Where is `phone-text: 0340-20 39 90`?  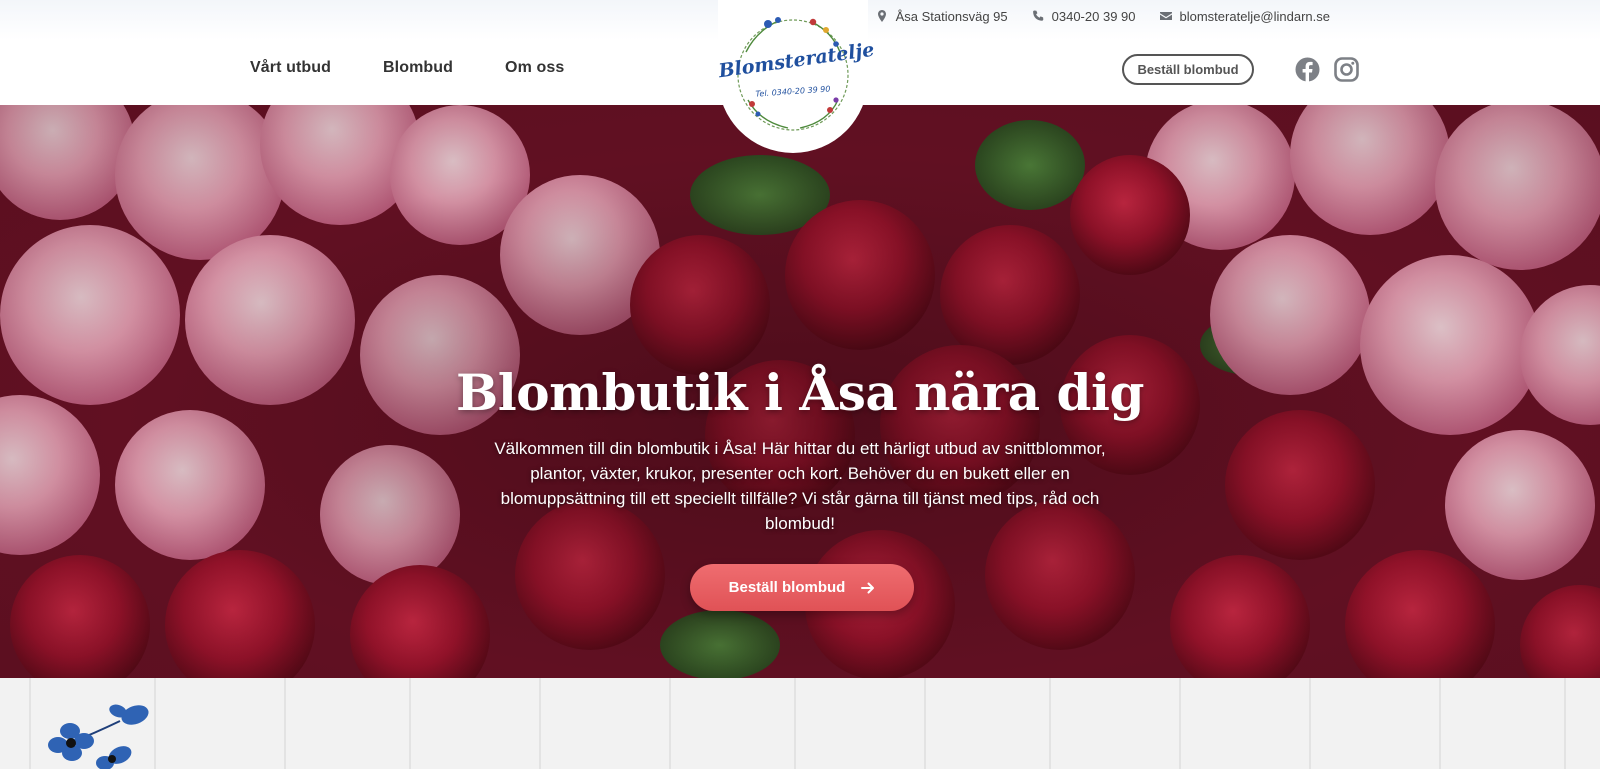 phone-text: 0340-20 39 90 is located at coordinates (1093, 16).